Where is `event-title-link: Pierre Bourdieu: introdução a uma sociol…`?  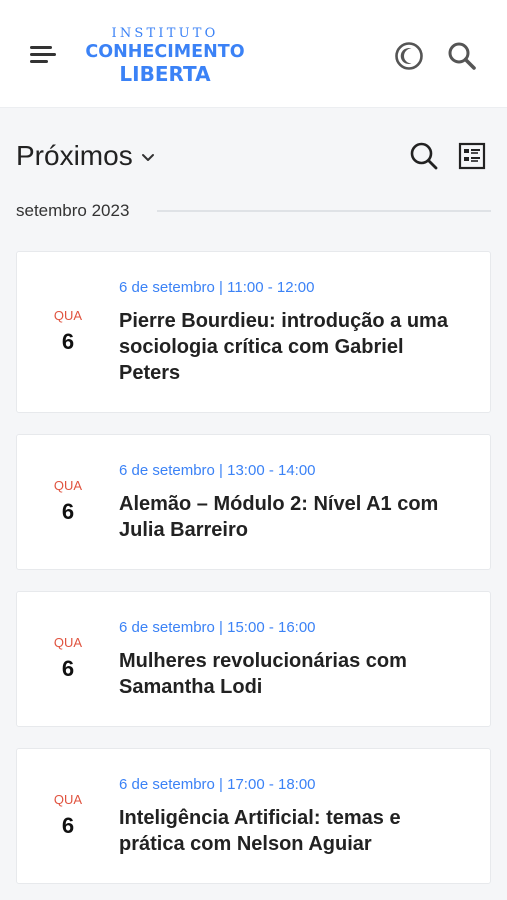 event-title-link: Pierre Bourdieu: introdução a uma sociol… is located at coordinates (294, 347).